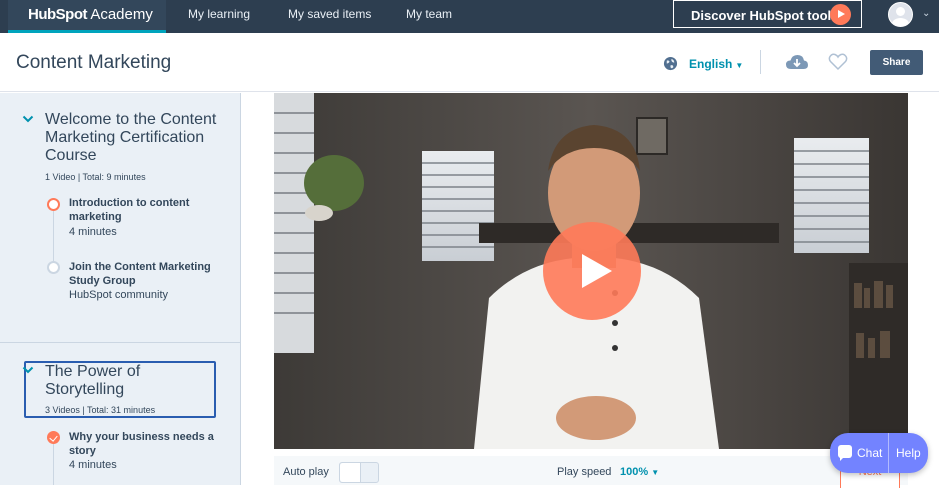 The image size is (939, 488). What do you see at coordinates (94, 62) in the screenshot?
I see `page-title: Content Marketing` at bounding box center [94, 62].